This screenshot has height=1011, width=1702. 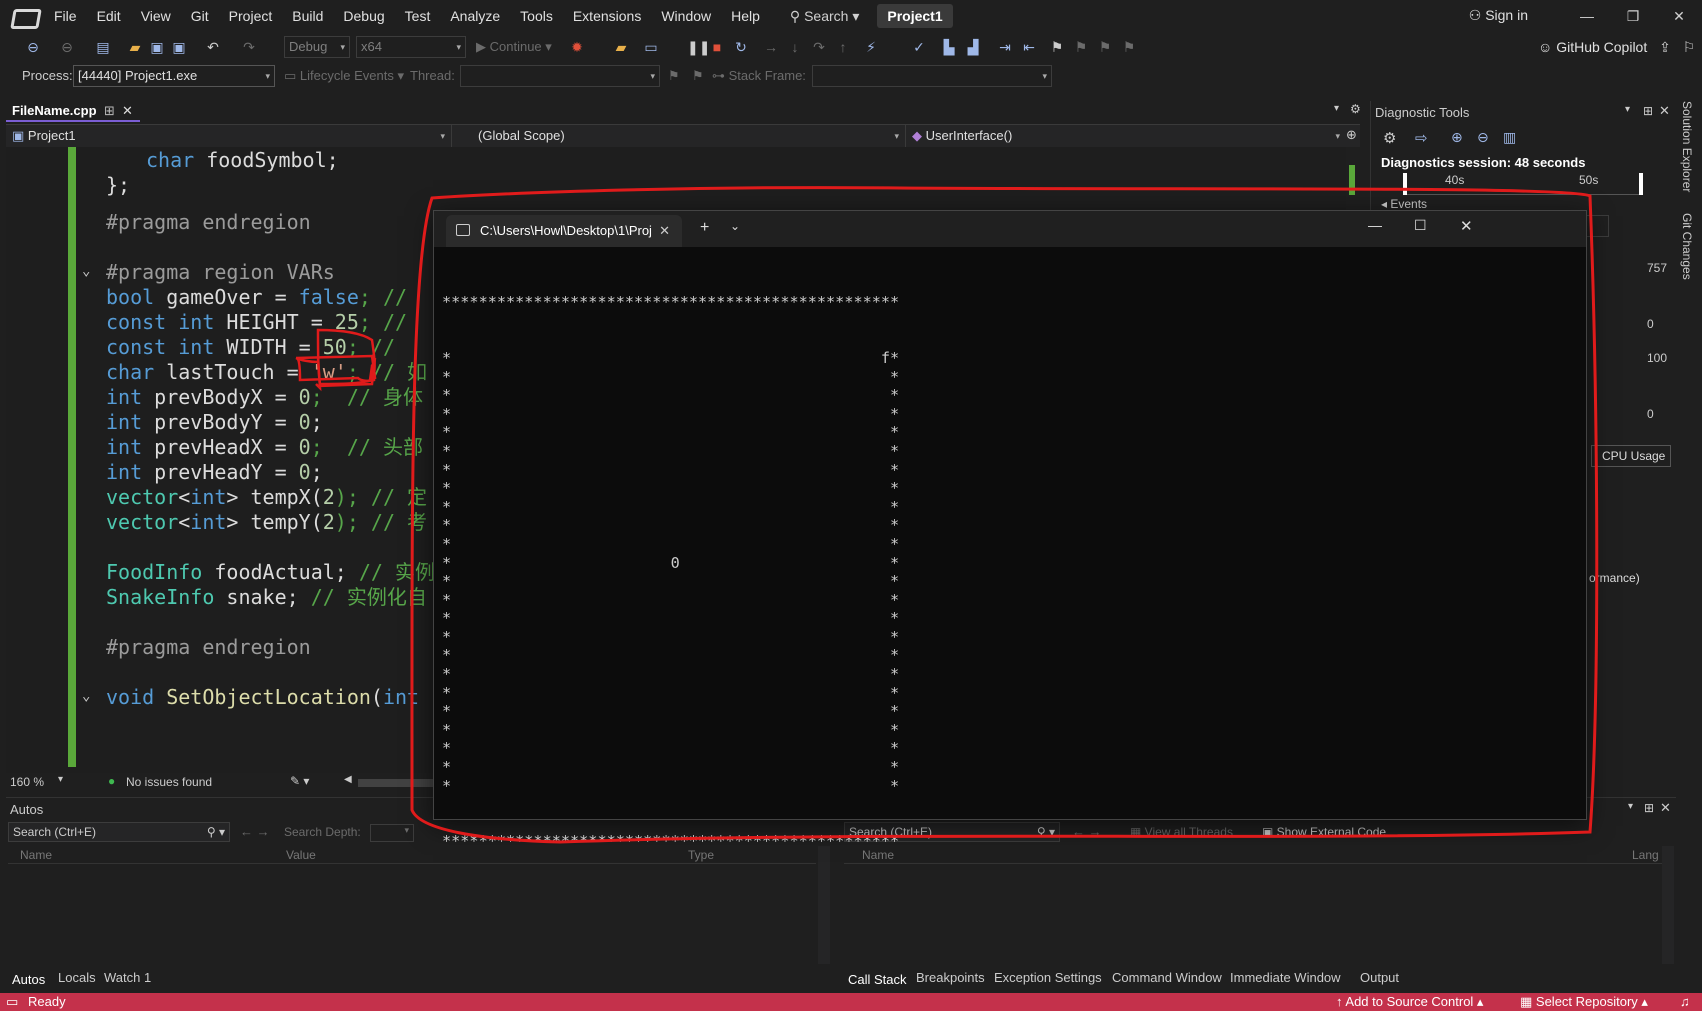 I want to click on cleanup-brush-icon: ✎ ▾, so click(x=299, y=781).